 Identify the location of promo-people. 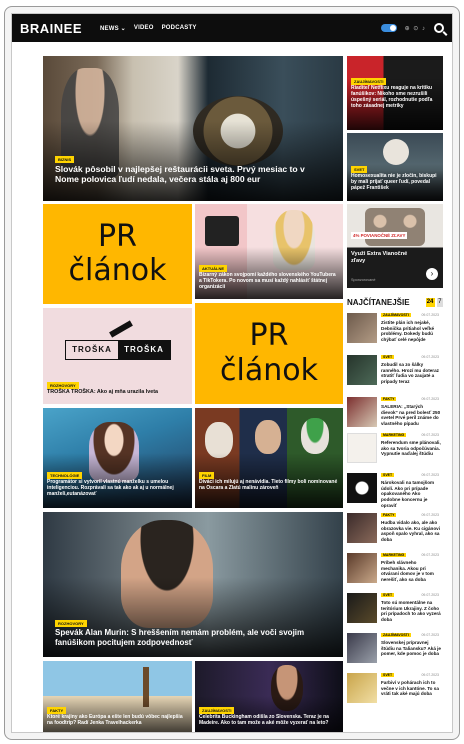
(395, 227).